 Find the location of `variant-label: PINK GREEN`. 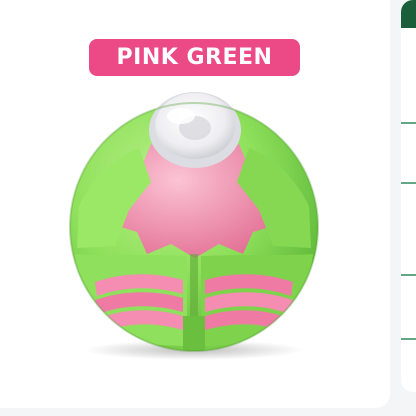

variant-label: PINK GREEN is located at coordinates (194, 57).